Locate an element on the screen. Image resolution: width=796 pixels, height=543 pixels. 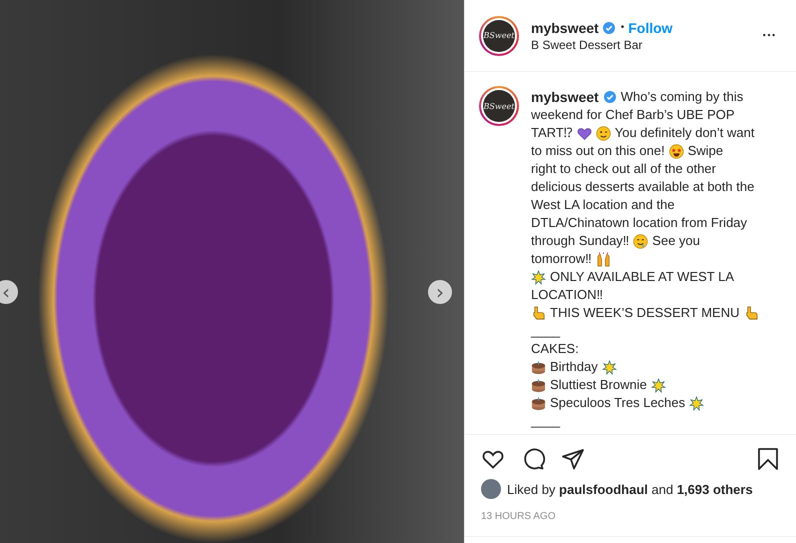
caption-text: Sluttiest Brownie is located at coordinates (598, 385).